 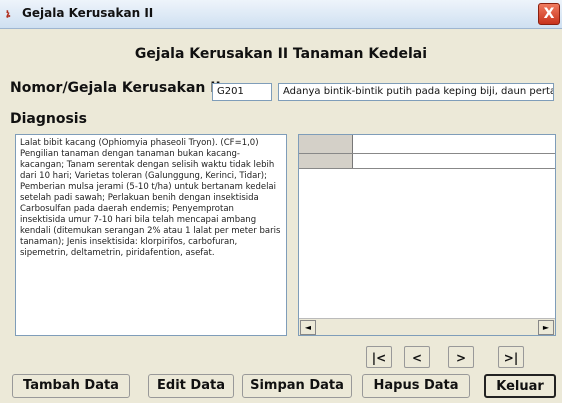 I want to click on edit-data-button: Edit Data, so click(x=191, y=386).